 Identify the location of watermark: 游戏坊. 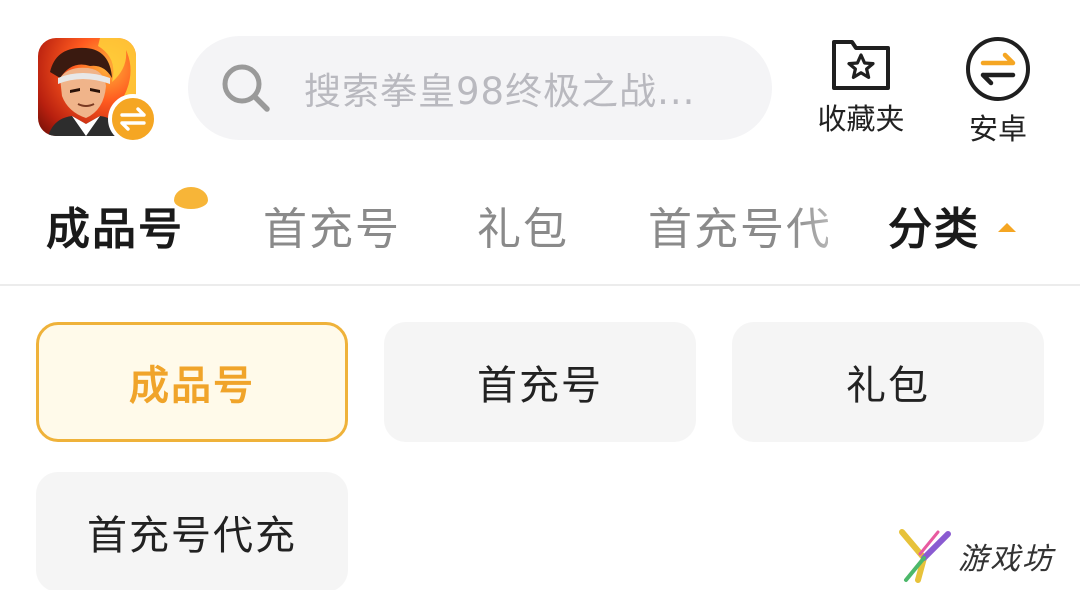
(983, 556).